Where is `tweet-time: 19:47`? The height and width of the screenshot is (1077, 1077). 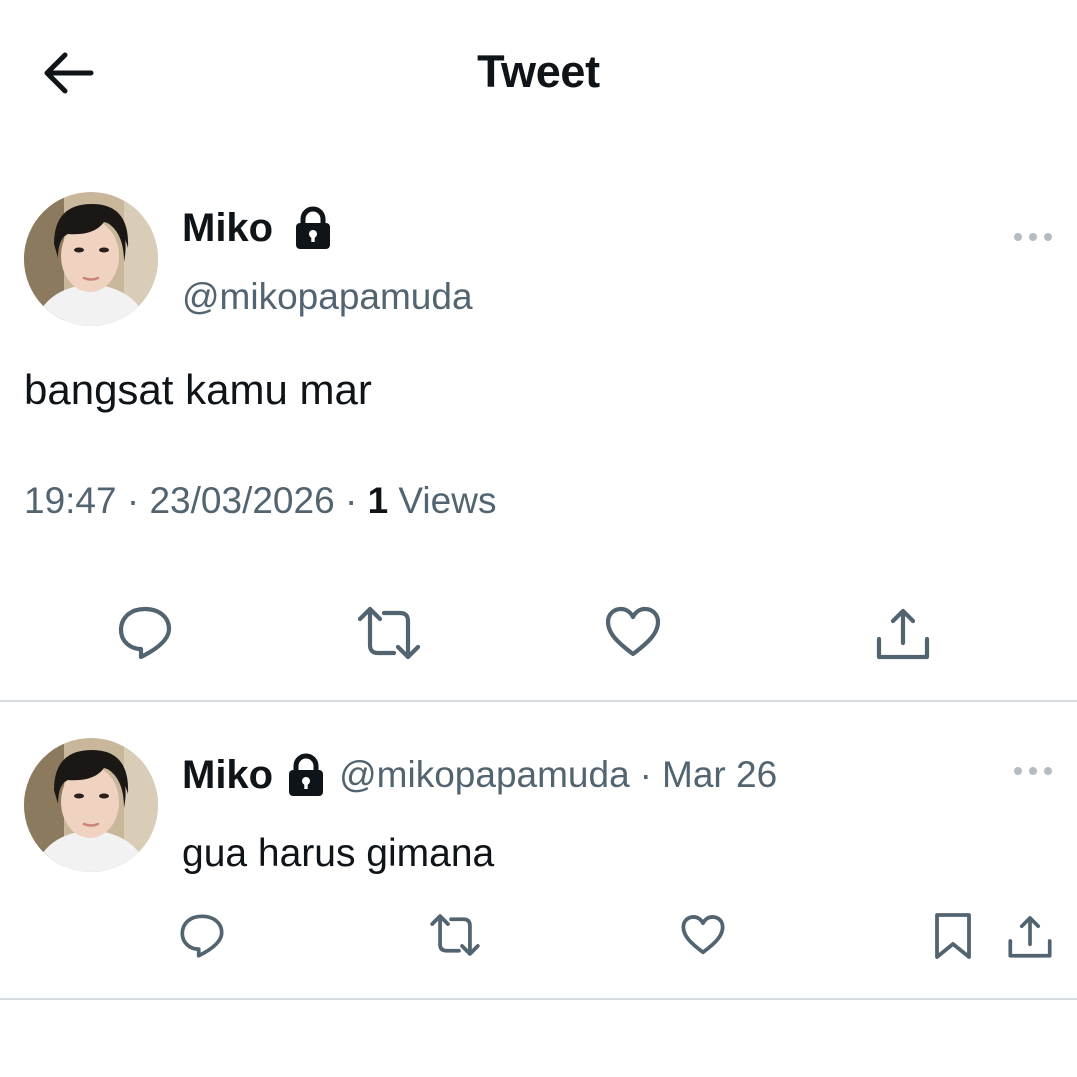
tweet-time: 19:47 is located at coordinates (70, 500).